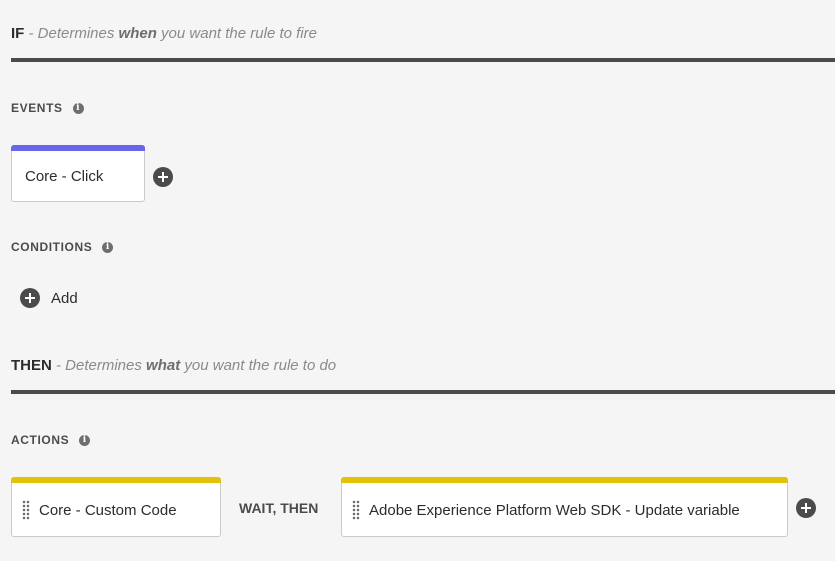 The height and width of the screenshot is (561, 835). I want to click on if-divider, so click(423, 60).